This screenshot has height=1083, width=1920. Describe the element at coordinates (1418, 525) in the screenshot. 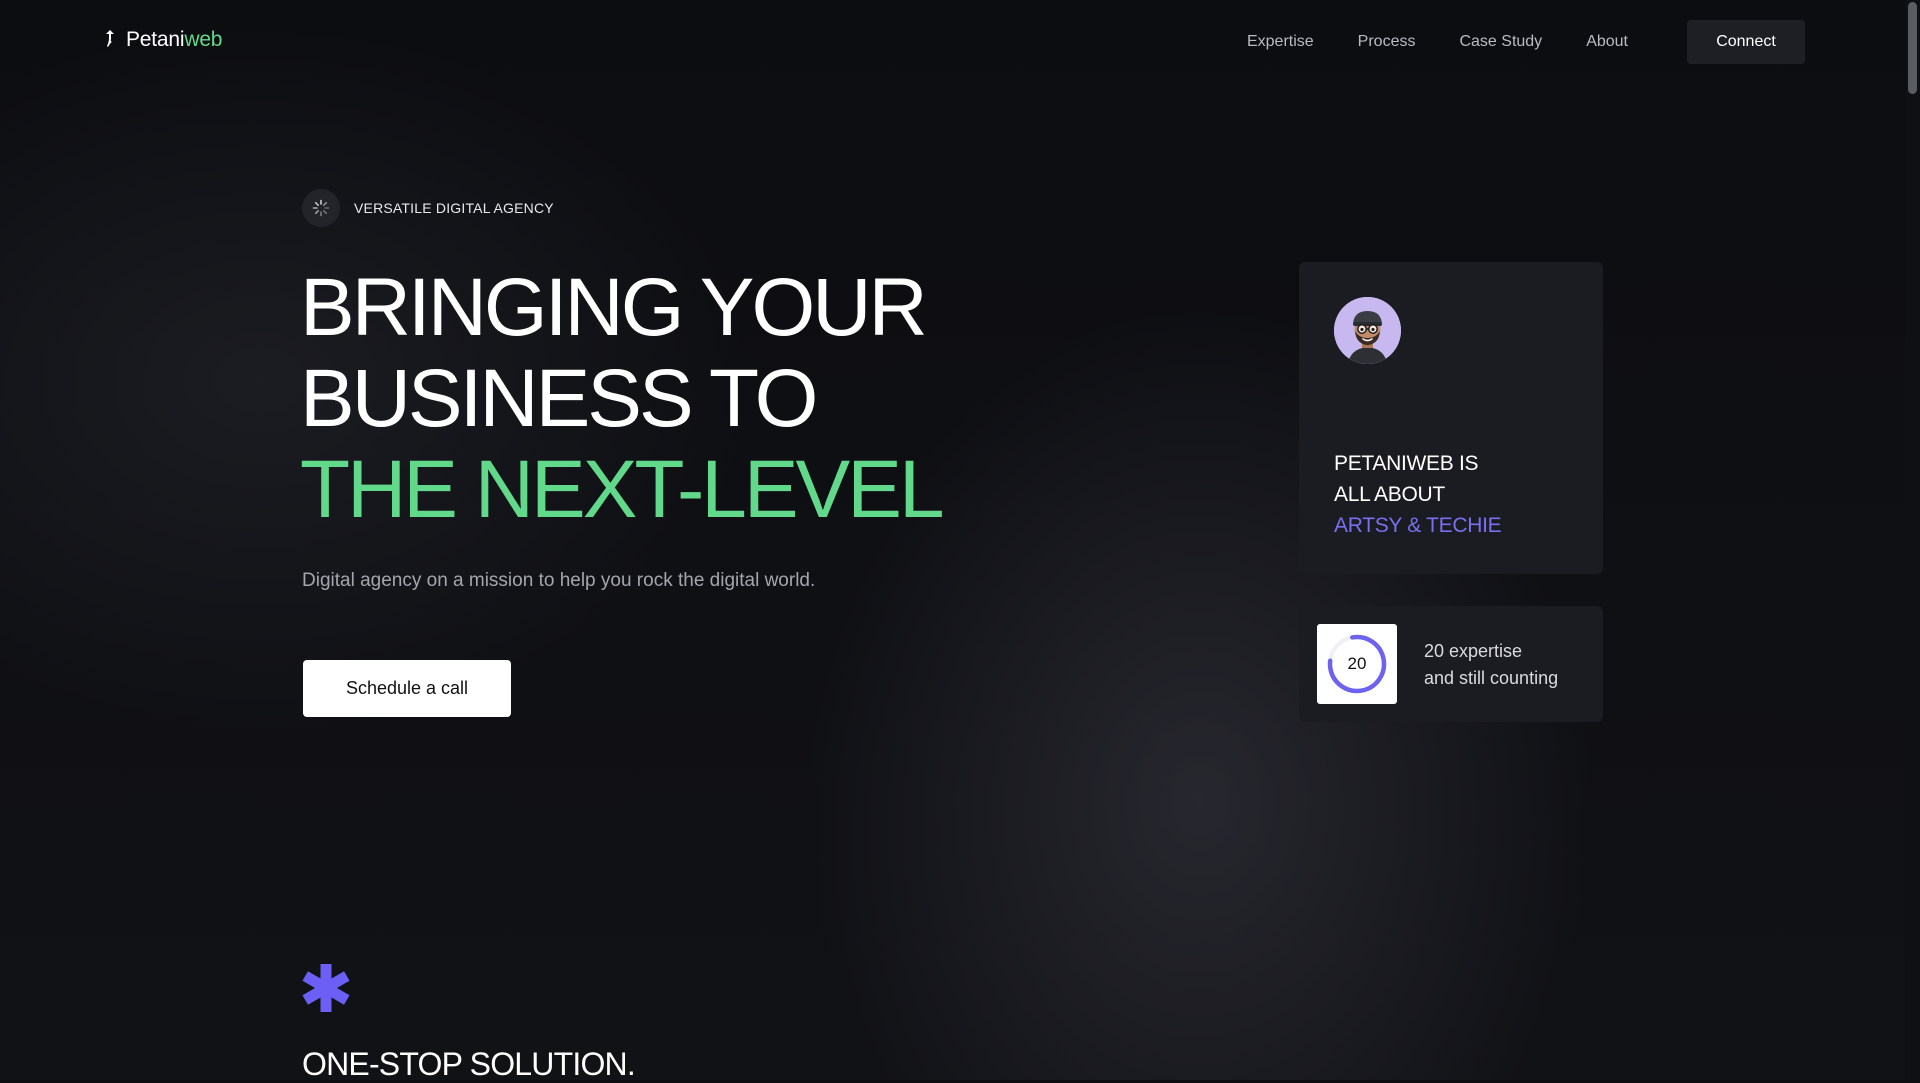

I see `about-line-3: ARTSY & TECHIE` at that location.